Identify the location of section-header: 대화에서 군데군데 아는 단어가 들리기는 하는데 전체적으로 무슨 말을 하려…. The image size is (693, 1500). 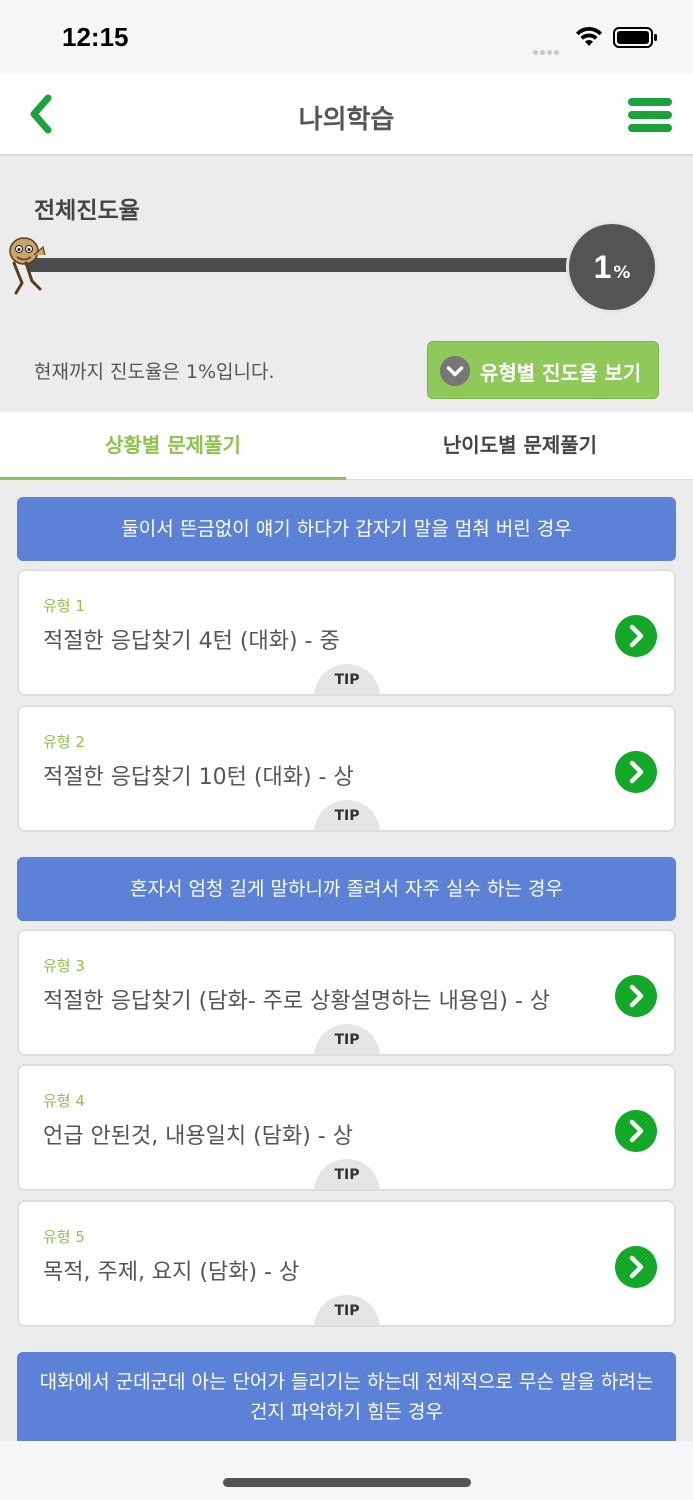
(346, 1397).